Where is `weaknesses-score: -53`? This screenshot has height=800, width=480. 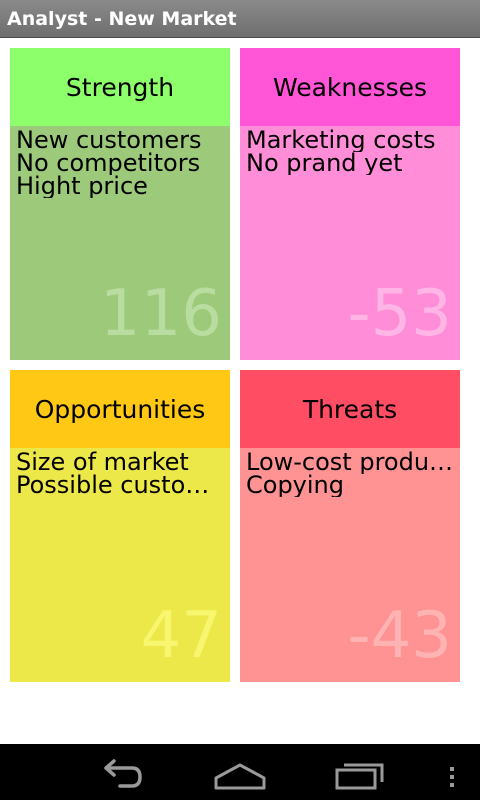 weaknesses-score: -53 is located at coordinates (399, 314).